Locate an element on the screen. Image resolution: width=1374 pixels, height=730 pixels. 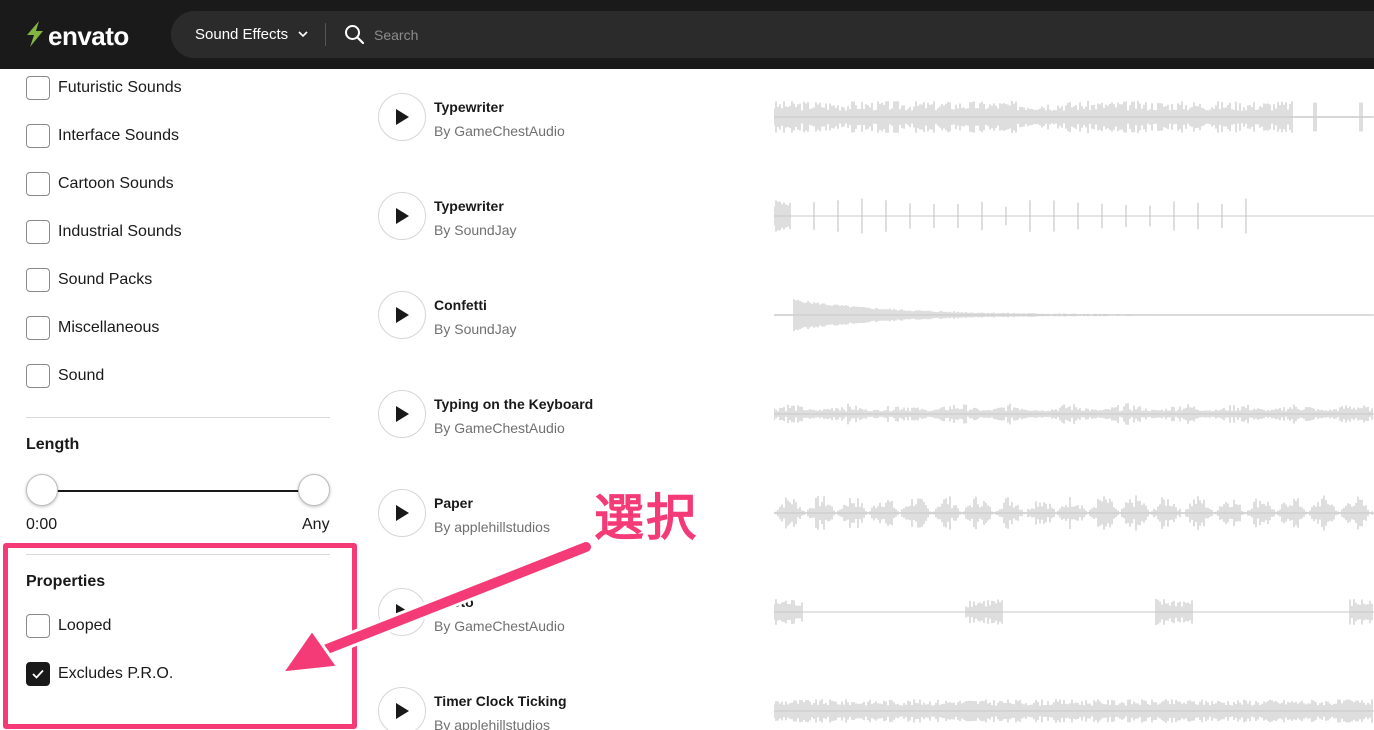
length-max-handle is located at coordinates (314, 490).